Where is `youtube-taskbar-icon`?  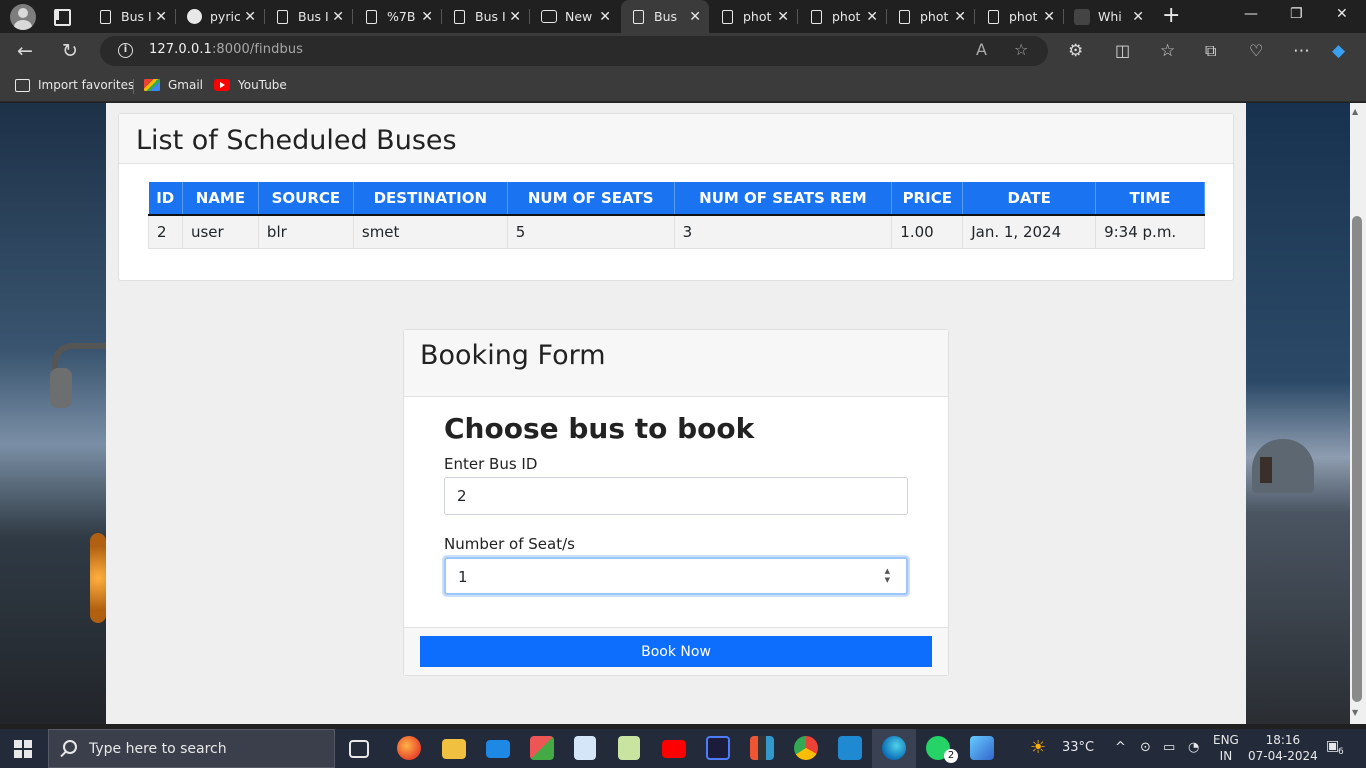 youtube-taskbar-icon is located at coordinates (674, 749).